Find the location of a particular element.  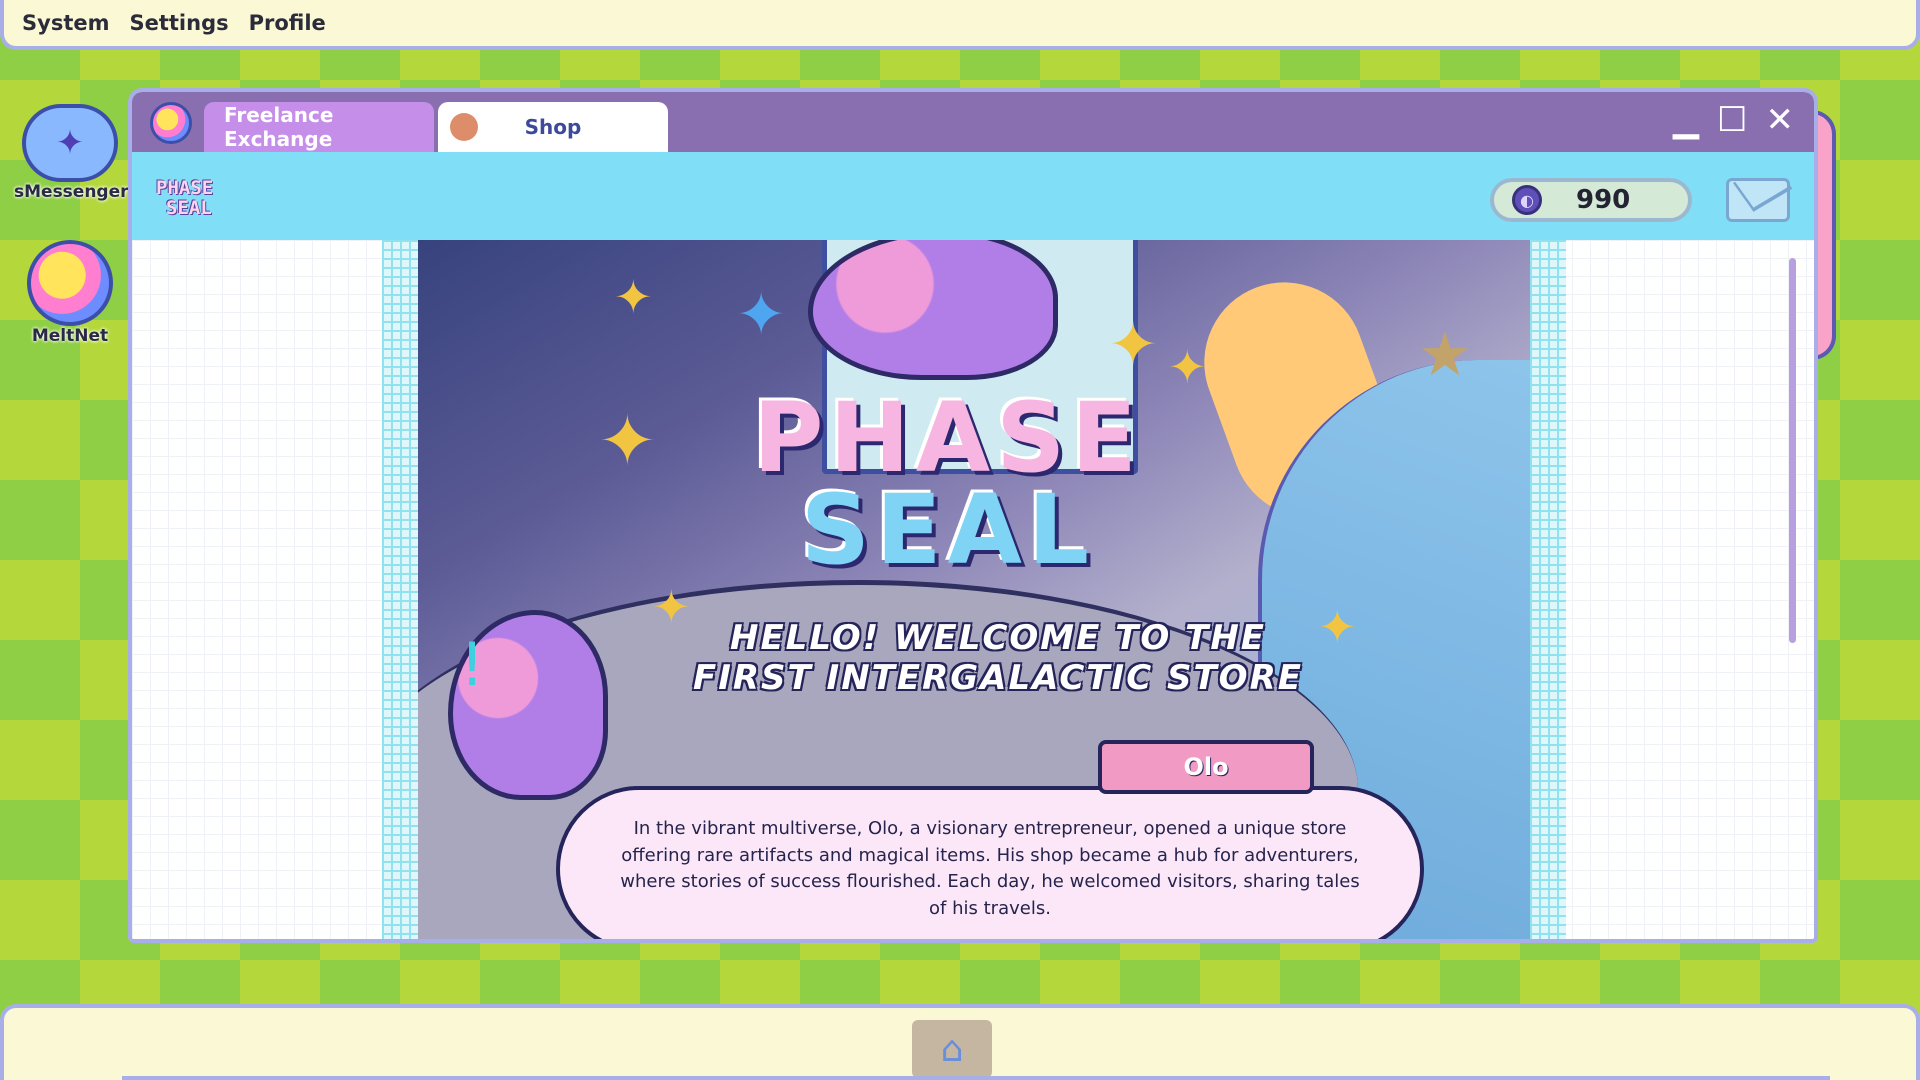

sparkle-icon: ✦ is located at coordinates (761, 315).